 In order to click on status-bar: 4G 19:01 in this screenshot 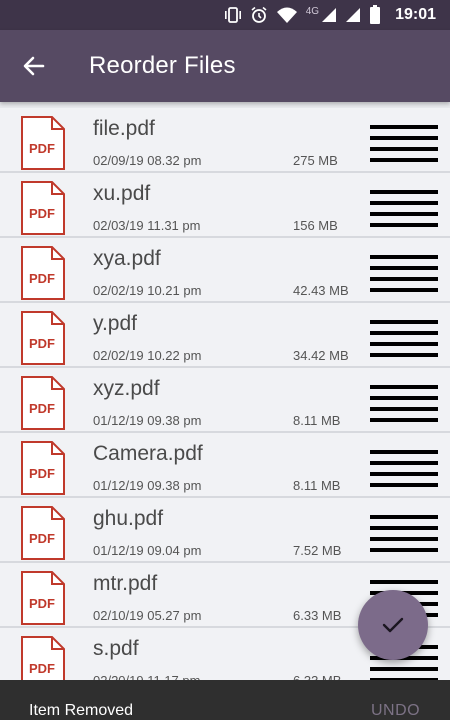, I will do `click(225, 15)`.